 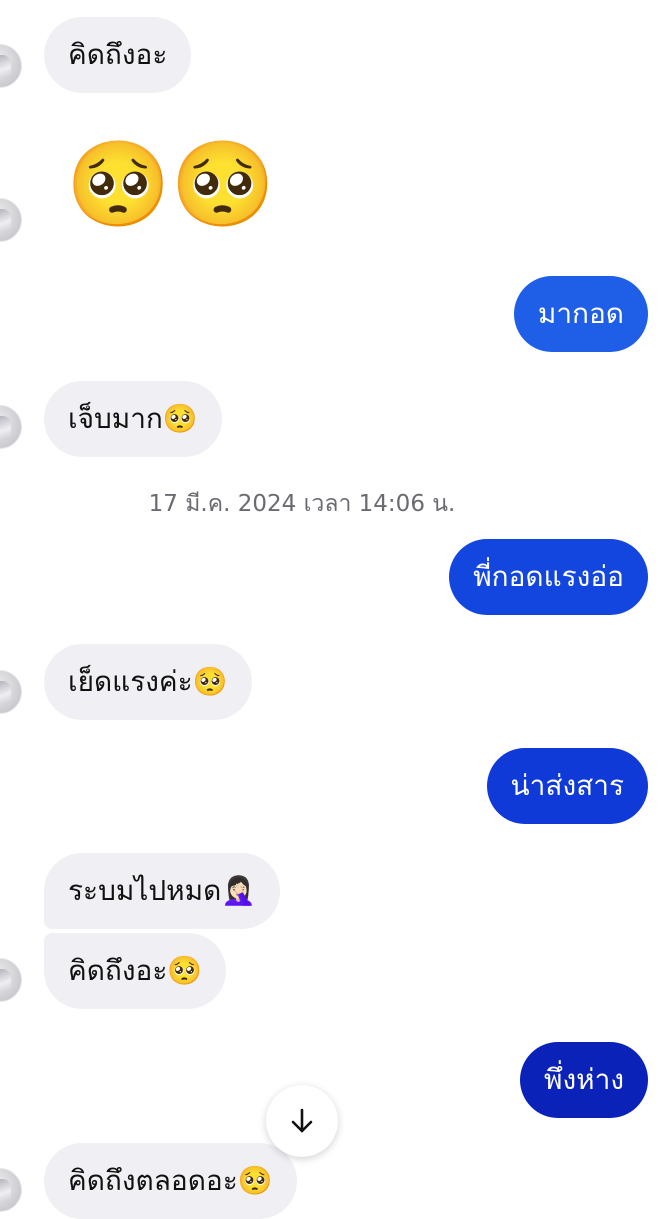 What do you see at coordinates (162, 891) in the screenshot?
I see `incoming-message: ระบมไปหมด🤦🏻‍♀️` at bounding box center [162, 891].